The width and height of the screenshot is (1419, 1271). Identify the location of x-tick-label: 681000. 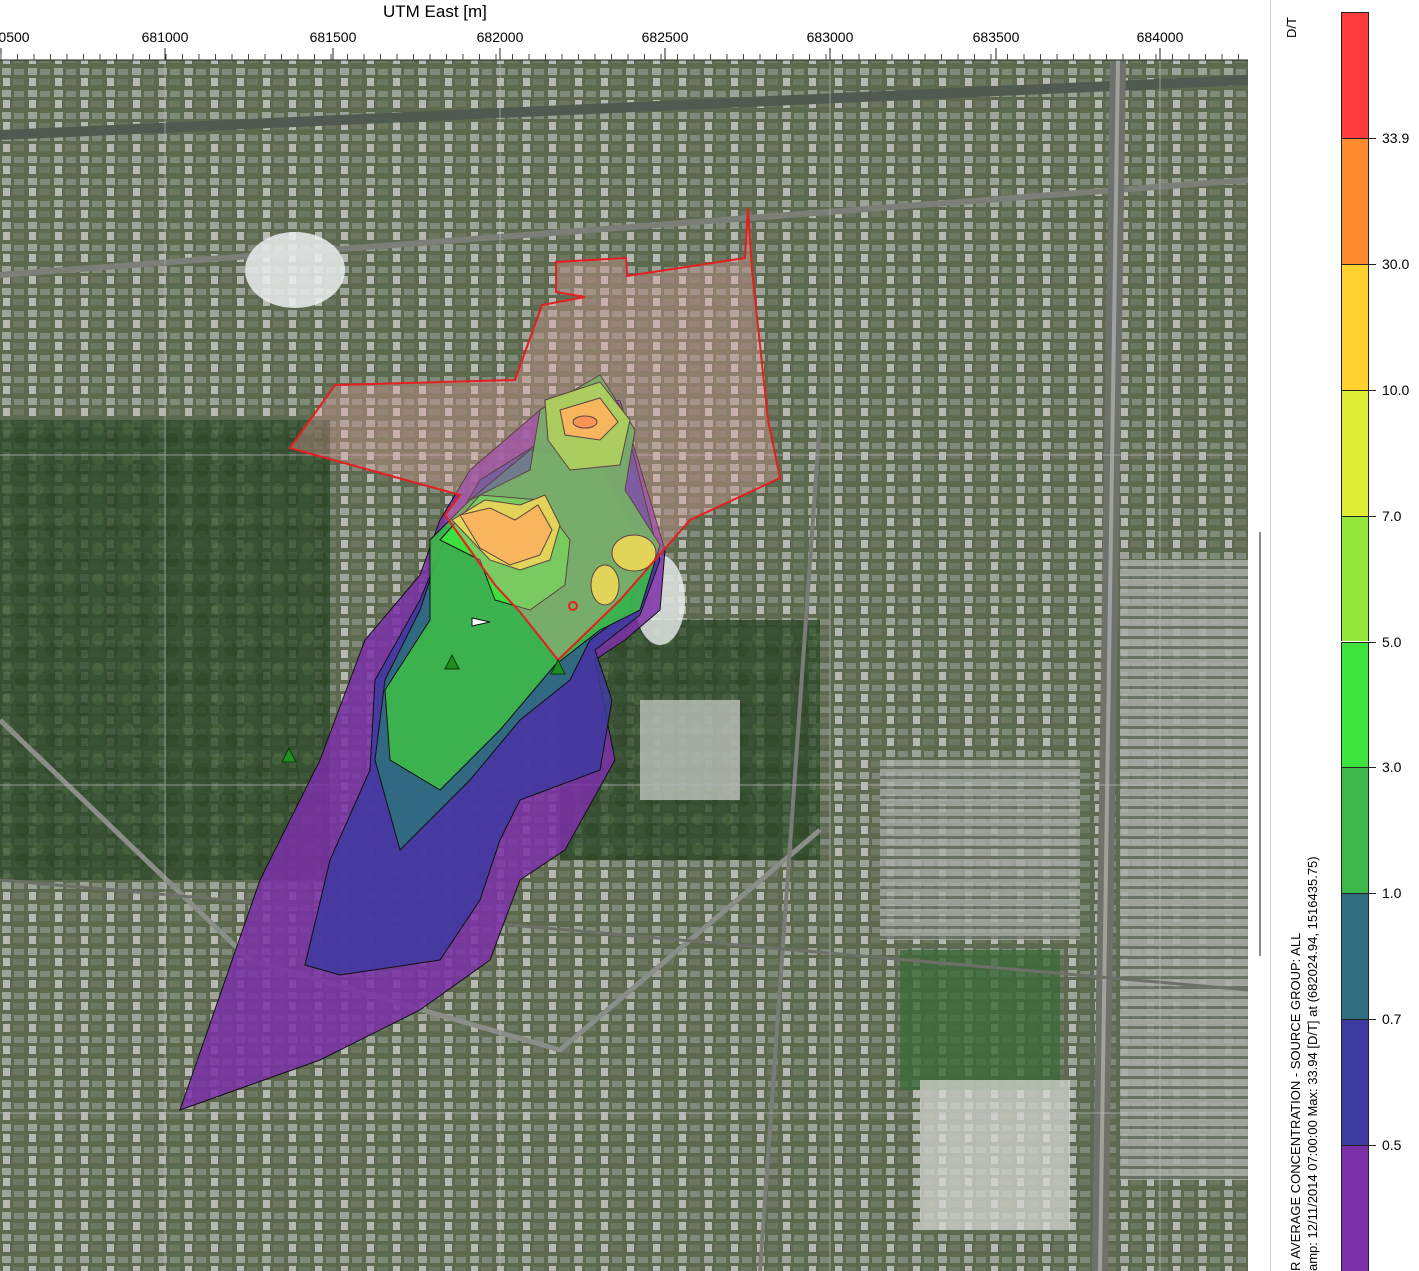
(165, 37).